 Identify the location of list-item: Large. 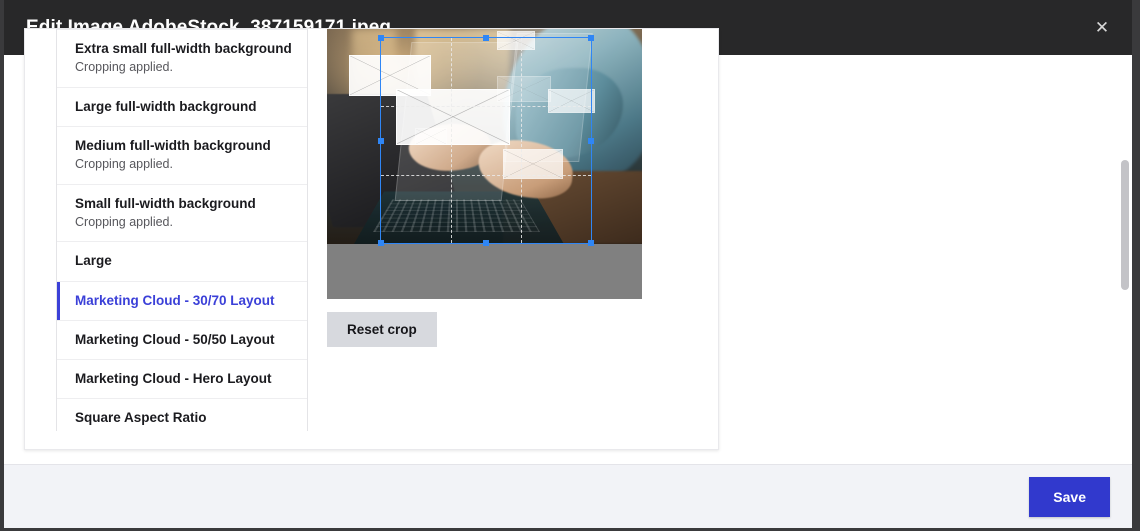
(182, 262).